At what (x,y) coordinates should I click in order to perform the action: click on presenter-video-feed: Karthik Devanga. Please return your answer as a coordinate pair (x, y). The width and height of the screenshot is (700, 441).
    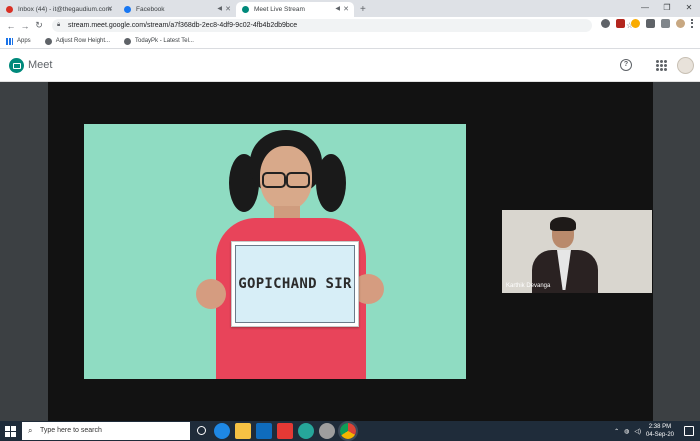
    Looking at the image, I should click on (577, 251).